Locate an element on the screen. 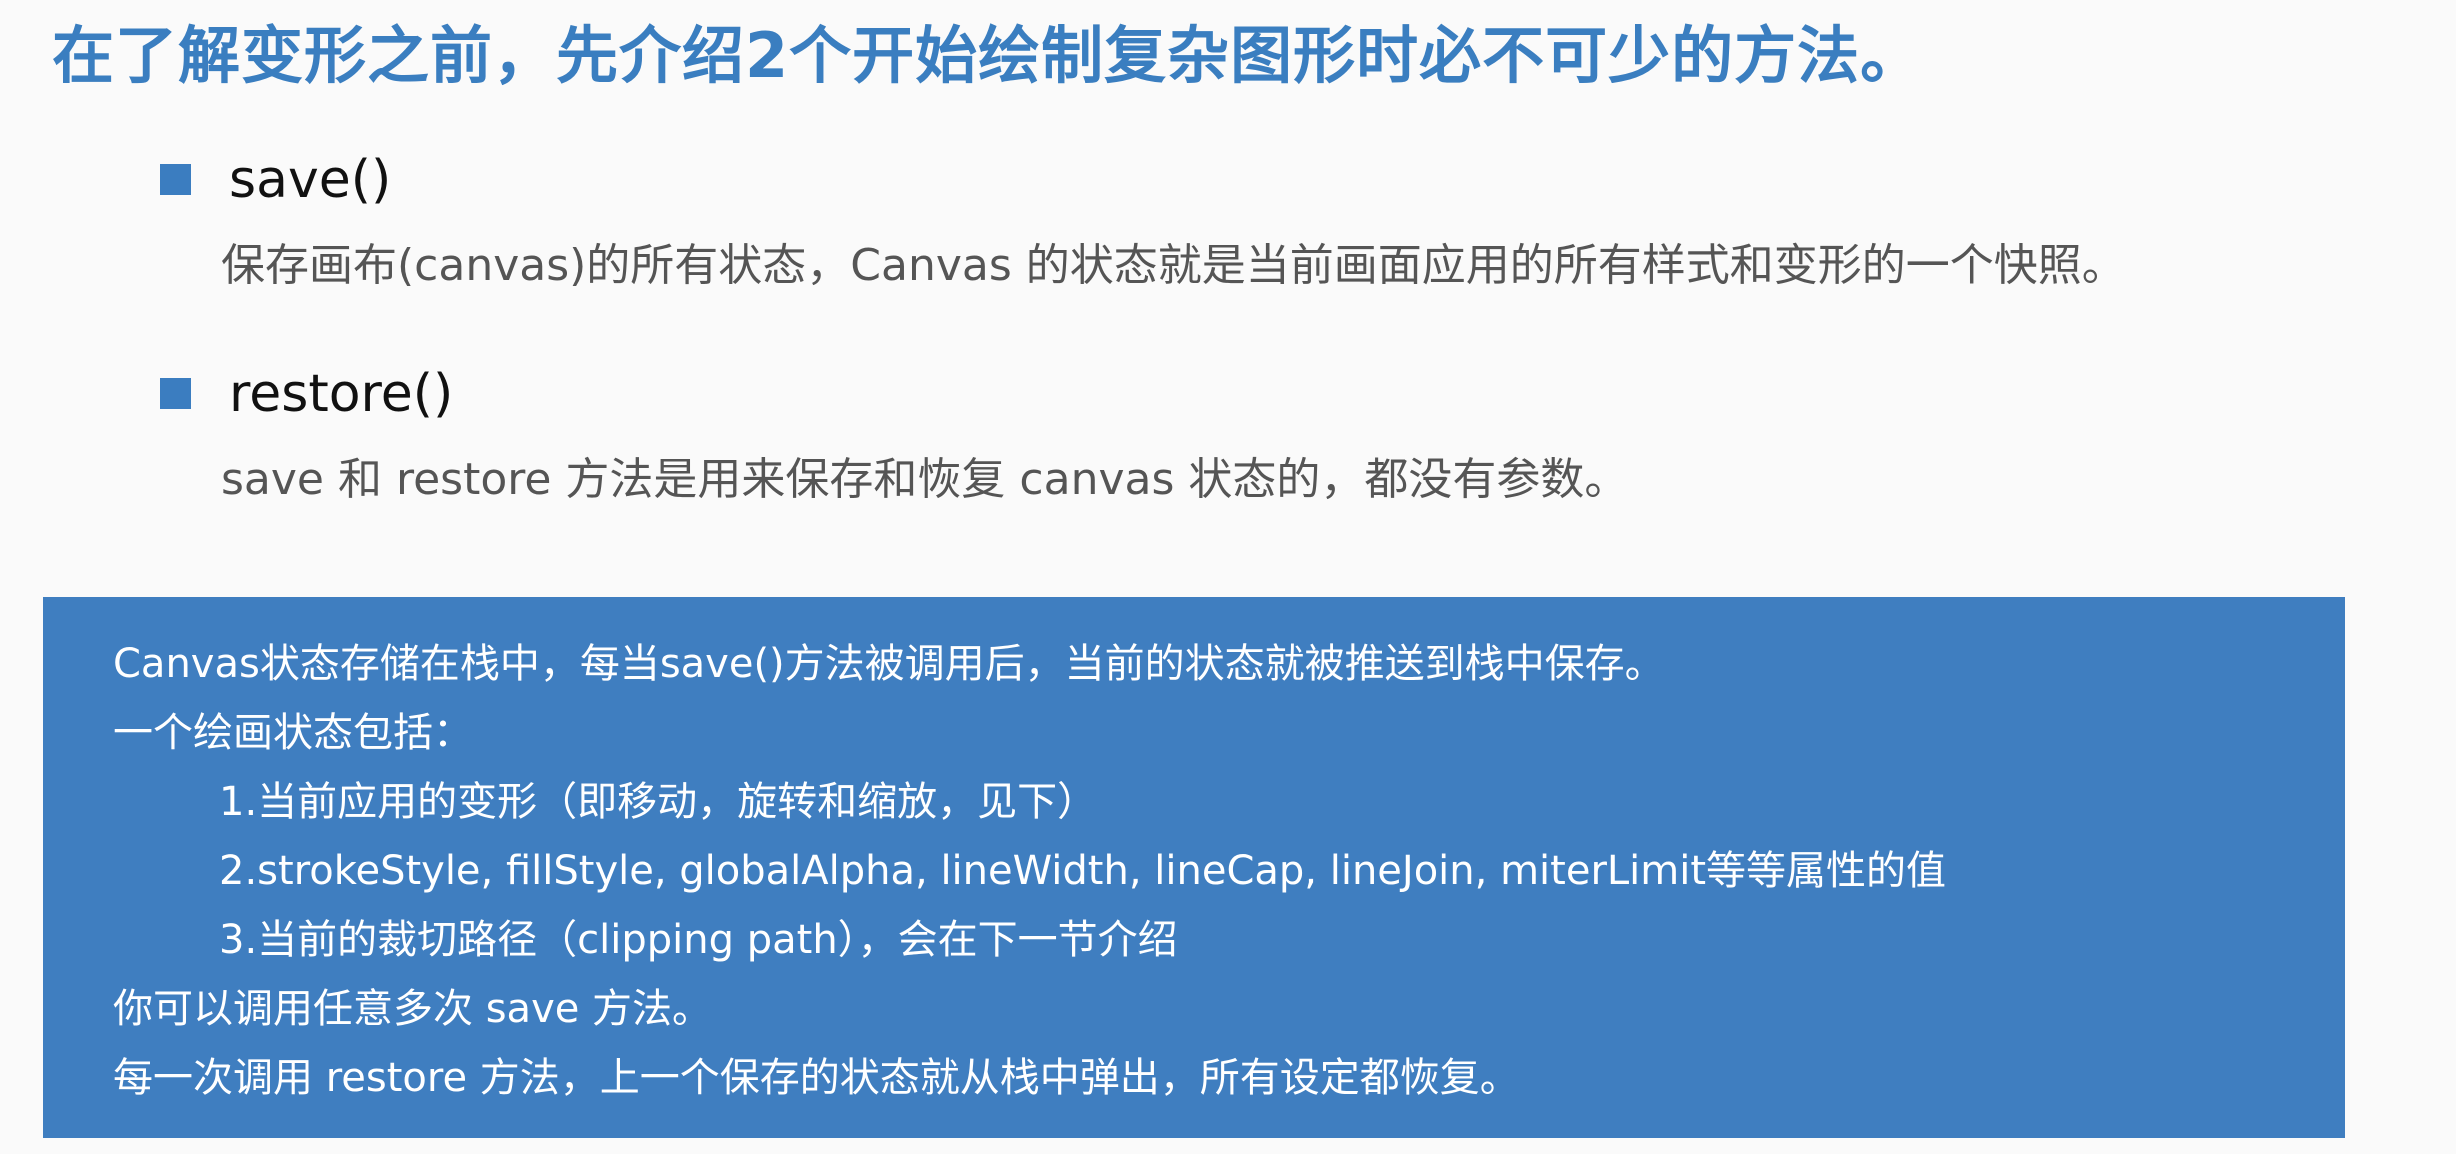  note-line: 你可以调用任意多次 save 方法。 is located at coordinates (413, 1009).